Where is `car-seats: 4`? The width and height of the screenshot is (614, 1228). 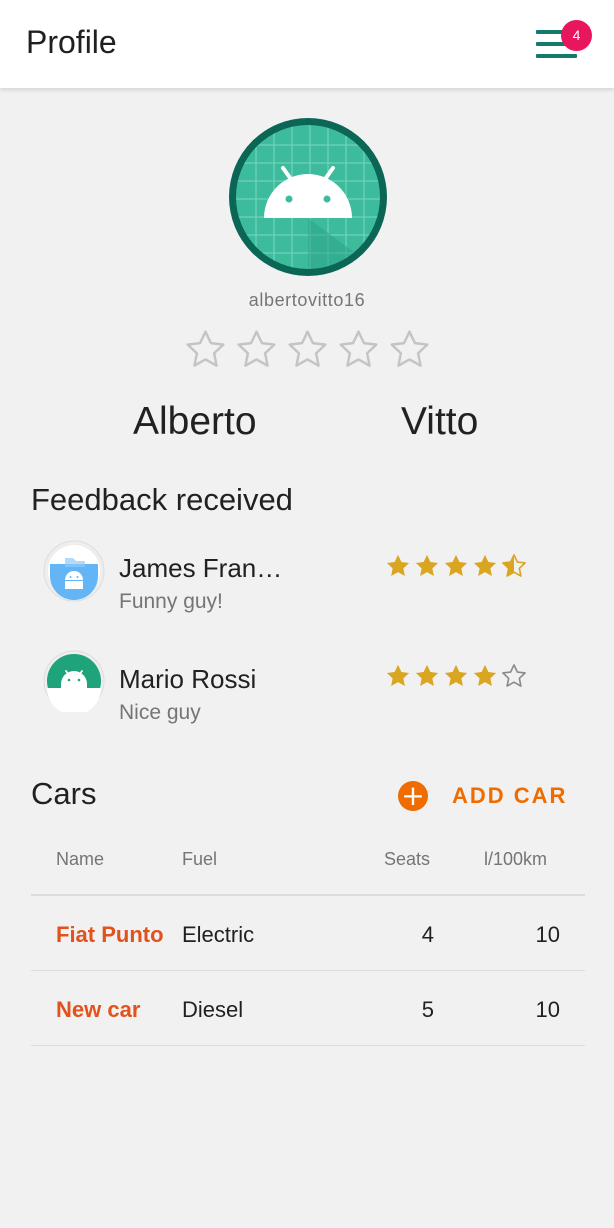
car-seats: 4 is located at coordinates (427, 934).